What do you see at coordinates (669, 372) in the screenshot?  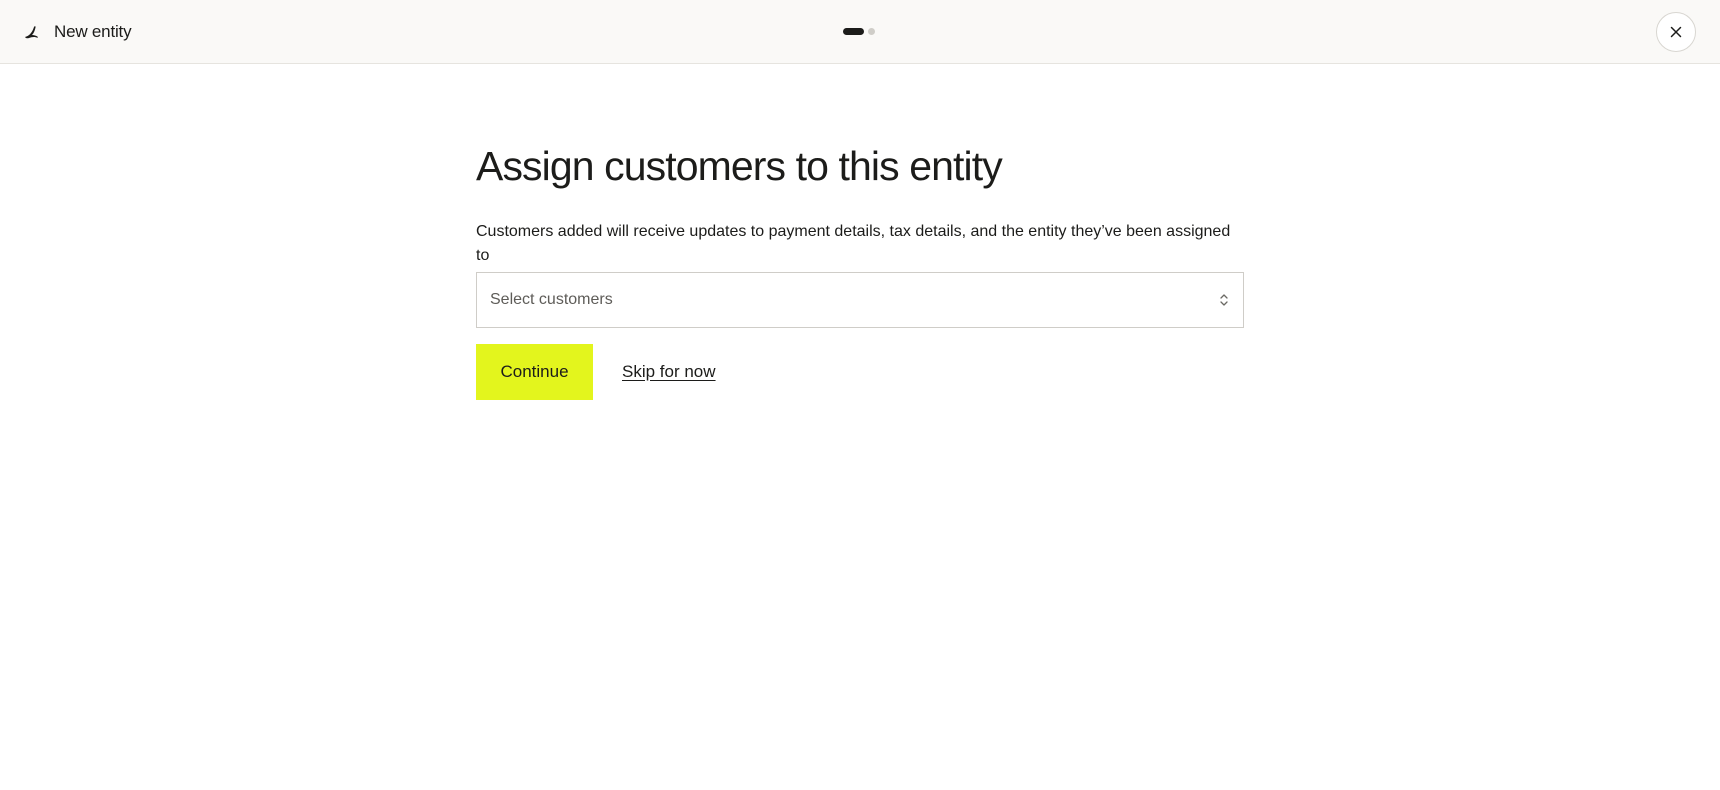 I see `skip-for-now-link: Skip for now` at bounding box center [669, 372].